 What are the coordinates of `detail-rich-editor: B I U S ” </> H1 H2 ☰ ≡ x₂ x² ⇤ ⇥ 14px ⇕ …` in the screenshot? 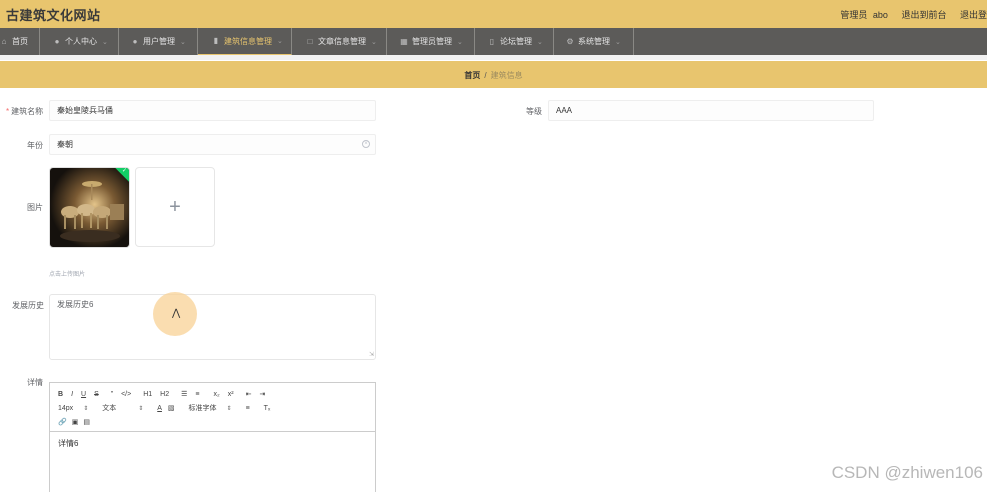 It's located at (212, 437).